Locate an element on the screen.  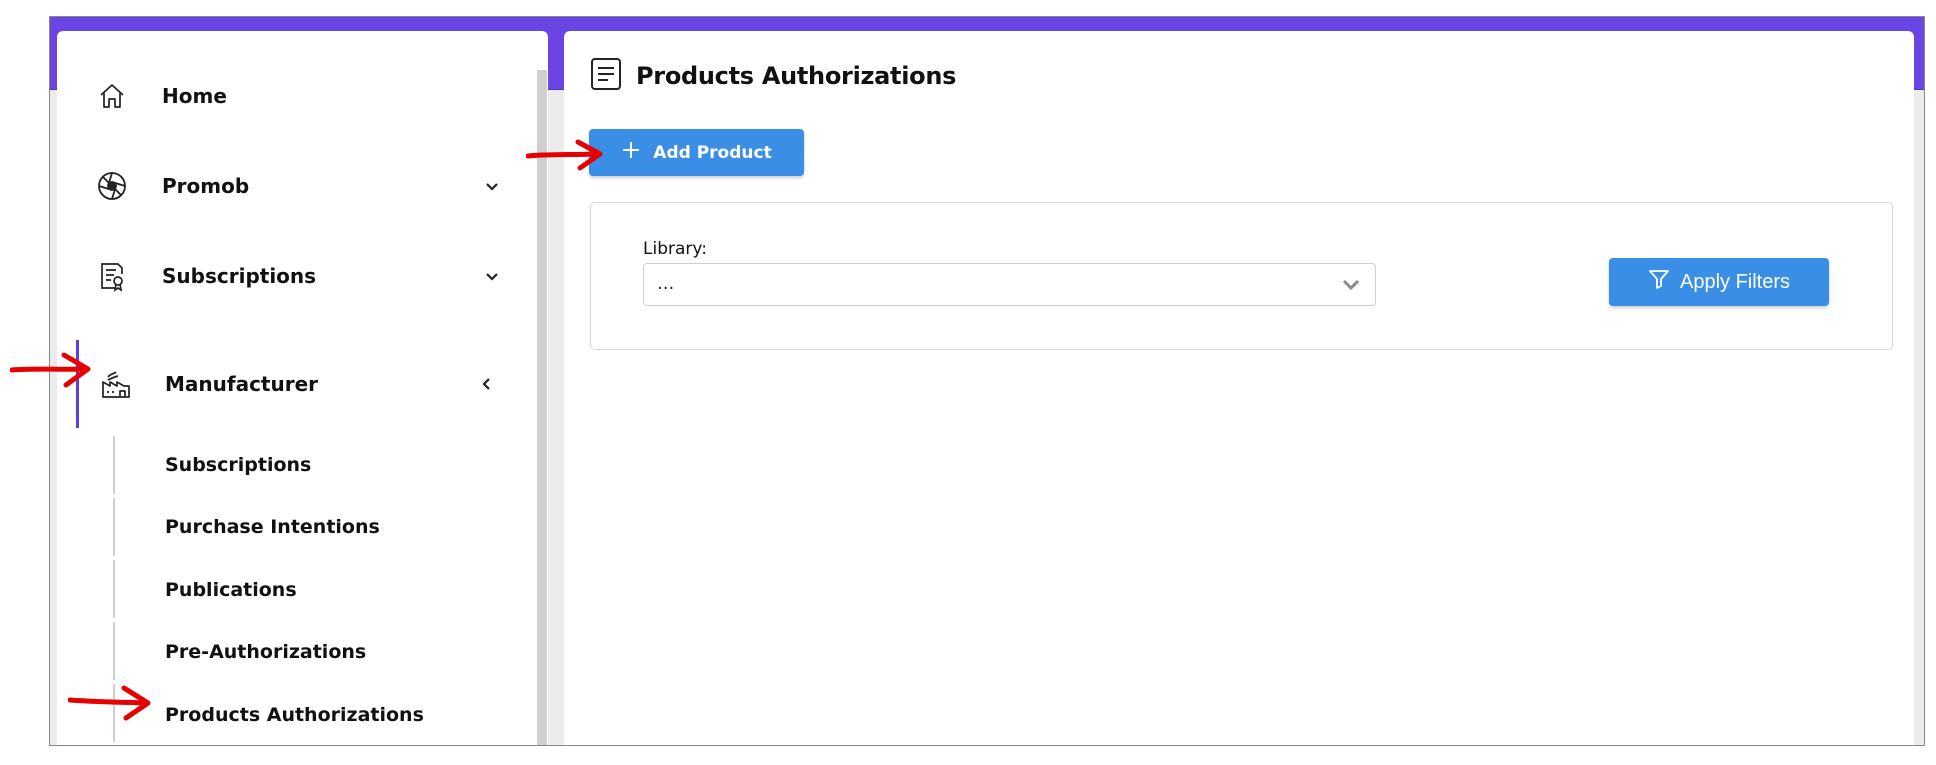
submenu-item-subscriptions: Subscriptions is located at coordinates (238, 465).